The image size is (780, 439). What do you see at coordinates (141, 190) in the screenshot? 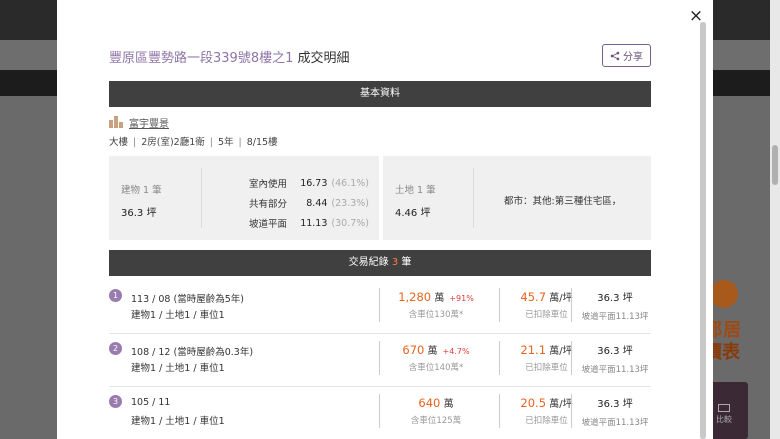
I see `building-label: 建物 1 筆` at bounding box center [141, 190].